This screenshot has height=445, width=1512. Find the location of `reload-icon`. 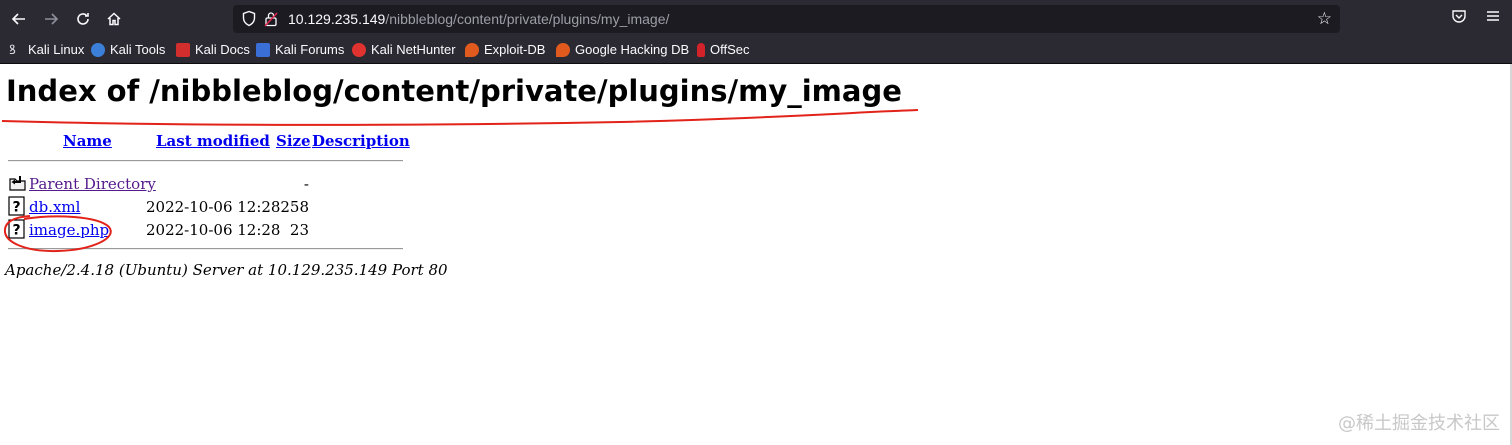

reload-icon is located at coordinates (83, 19).